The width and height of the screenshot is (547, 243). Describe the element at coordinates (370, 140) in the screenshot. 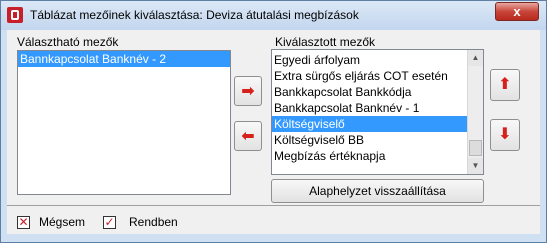

I see `list-item: Költségviselő BB` at that location.